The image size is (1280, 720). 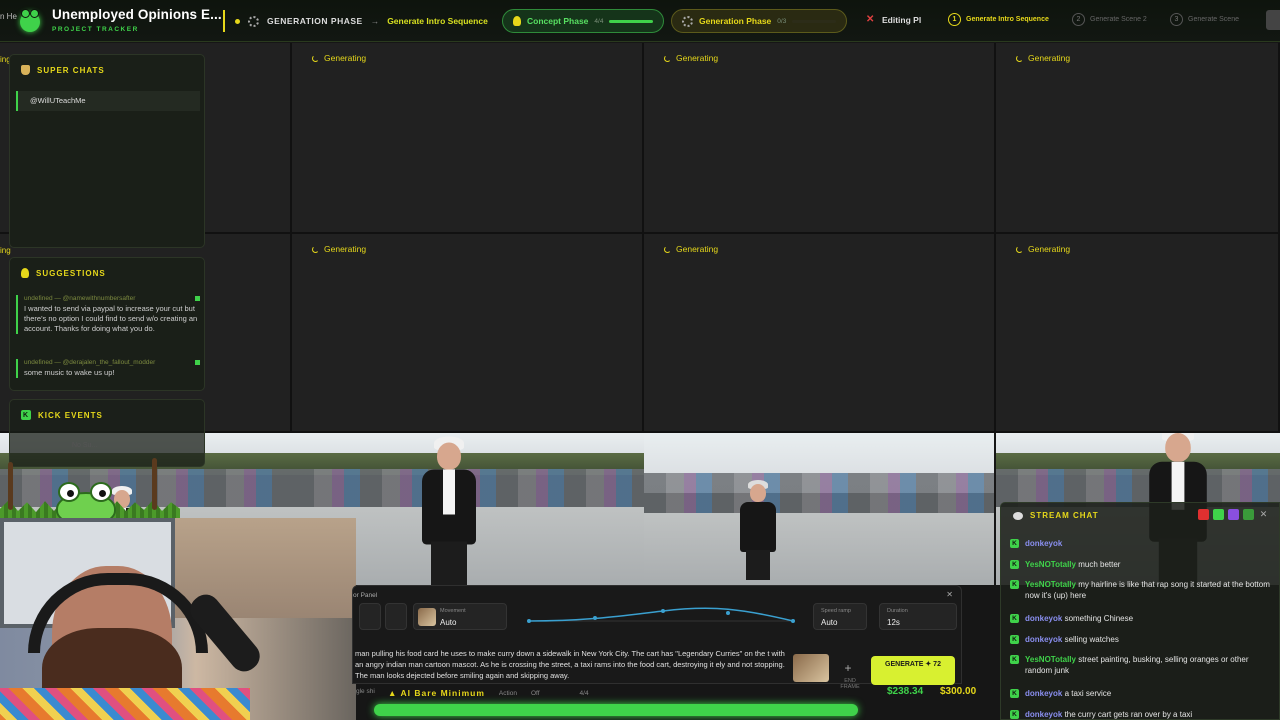 What do you see at coordinates (437, 21) in the screenshot?
I see `phase-step: Generate Intro Sequence` at bounding box center [437, 21].